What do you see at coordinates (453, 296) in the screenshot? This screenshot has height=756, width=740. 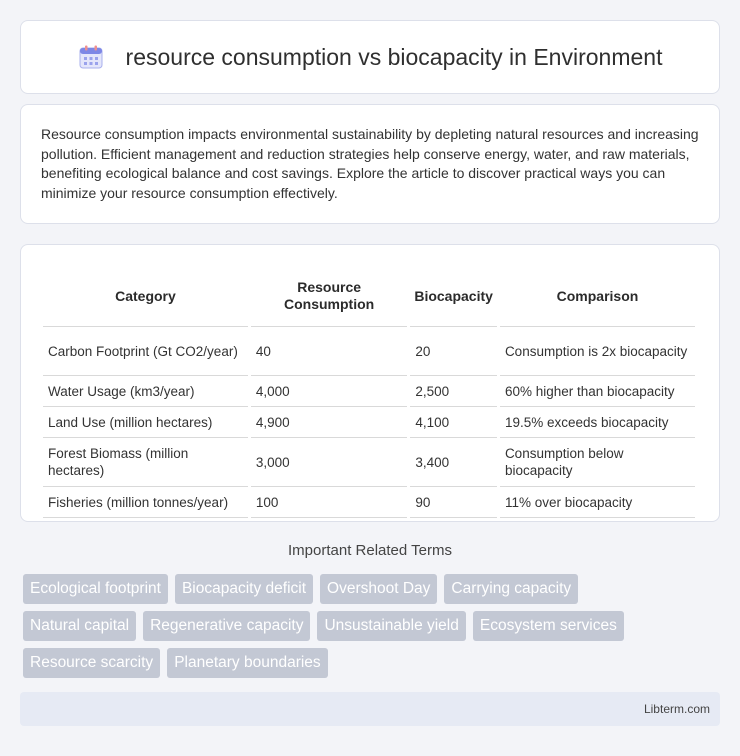 I see `column-header-biocapacity: Biocapacity` at bounding box center [453, 296].